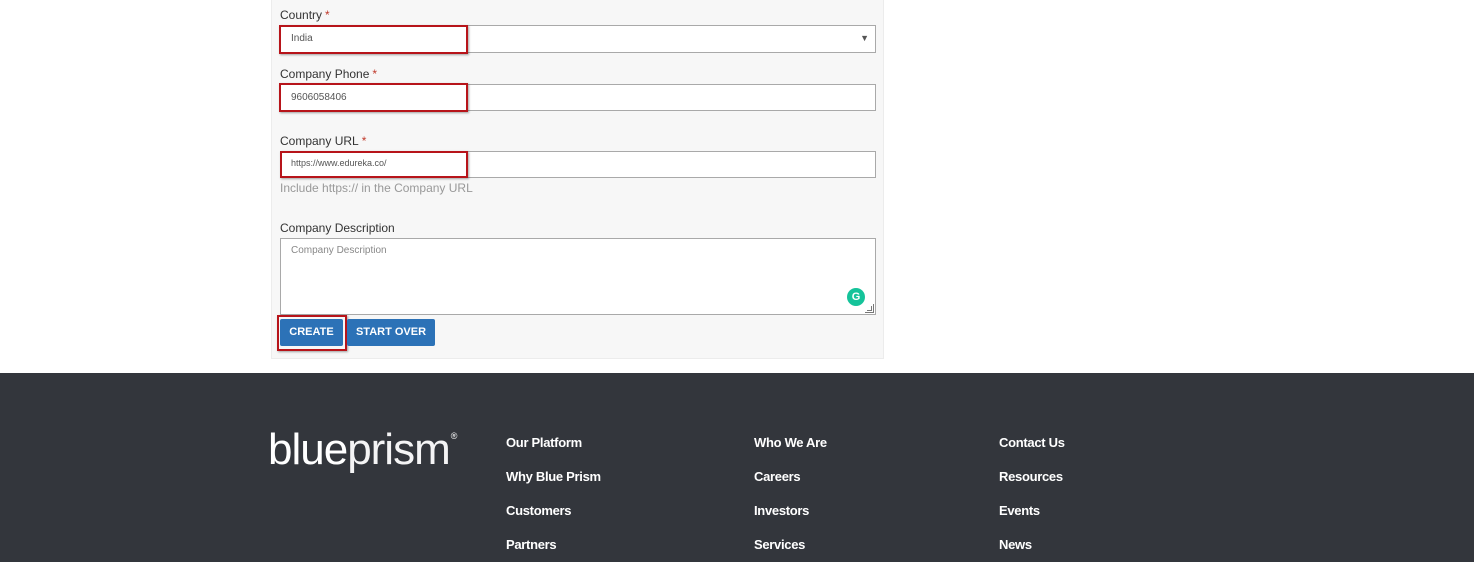  I want to click on description-placeholder: Company Description, so click(339, 250).